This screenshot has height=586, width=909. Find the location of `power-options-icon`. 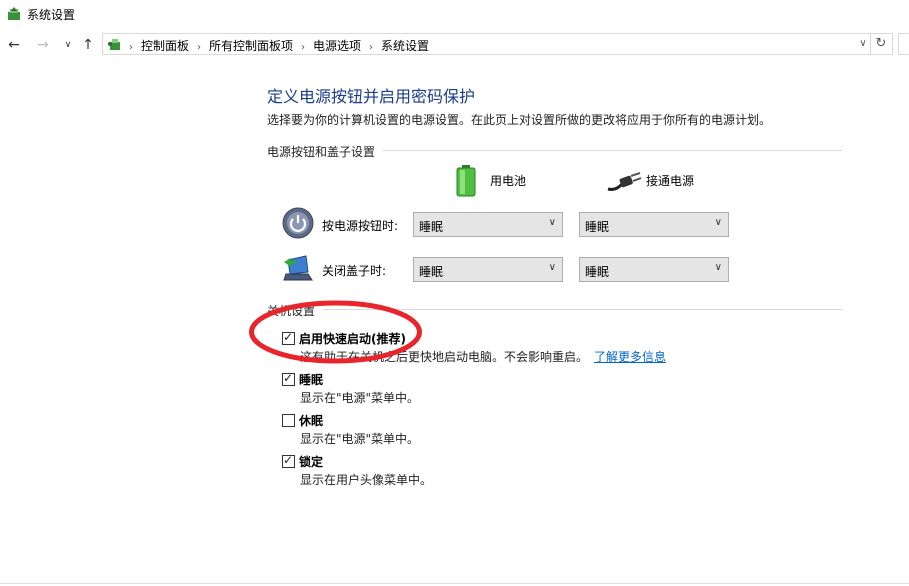

power-options-icon is located at coordinates (14, 13).